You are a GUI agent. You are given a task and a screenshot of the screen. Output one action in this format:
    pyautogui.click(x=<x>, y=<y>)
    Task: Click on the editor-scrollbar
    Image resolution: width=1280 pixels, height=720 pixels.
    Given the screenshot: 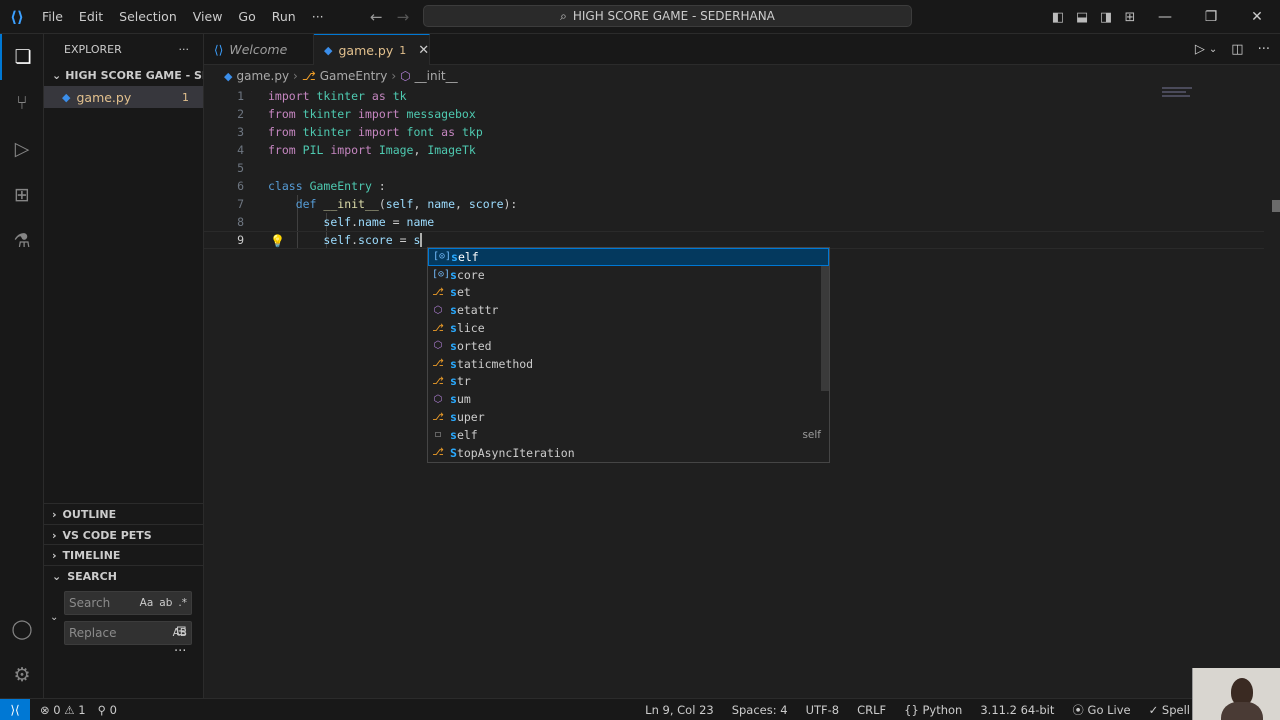 What is the action you would take?
    pyautogui.click(x=1276, y=206)
    